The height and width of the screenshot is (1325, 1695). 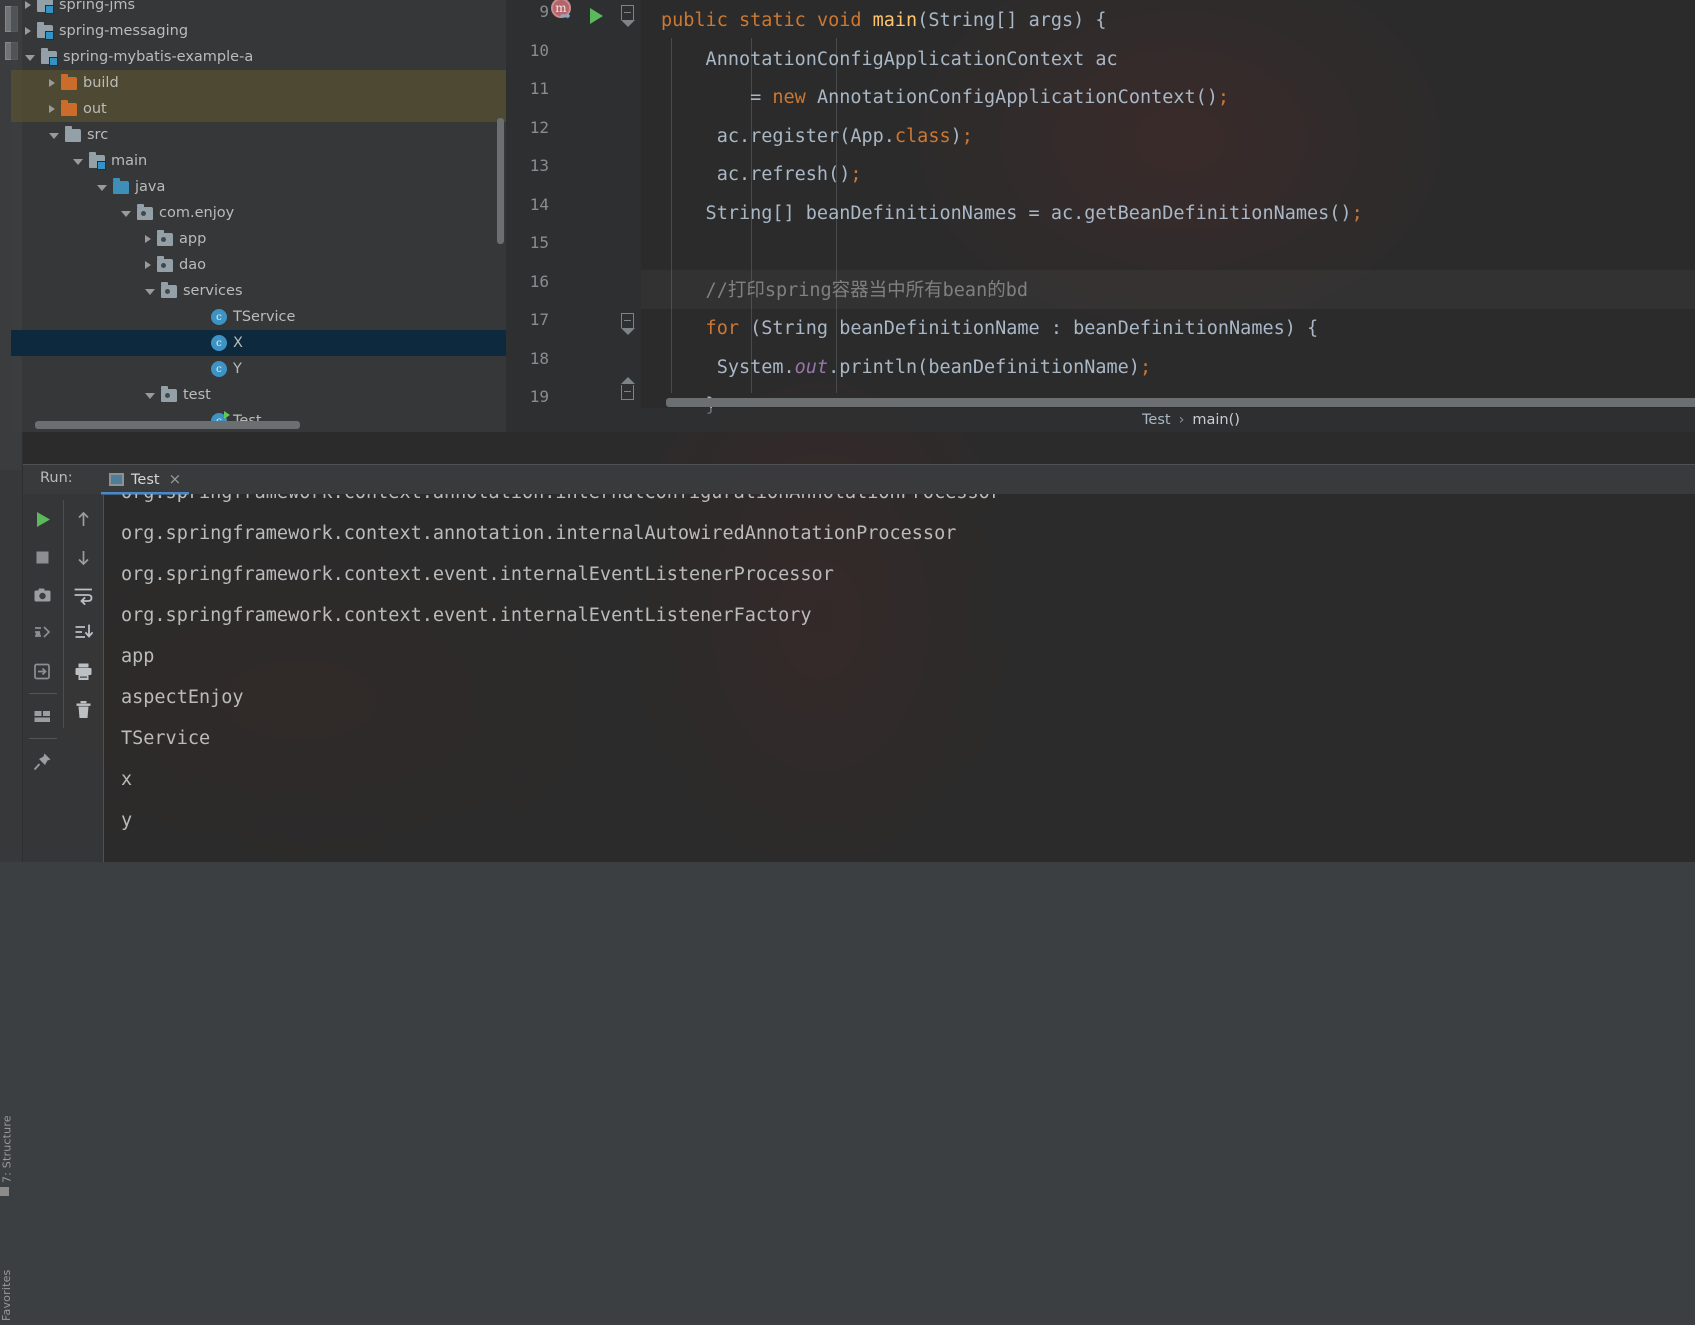 I want to click on tree-item-dao: dao, so click(x=258, y=265).